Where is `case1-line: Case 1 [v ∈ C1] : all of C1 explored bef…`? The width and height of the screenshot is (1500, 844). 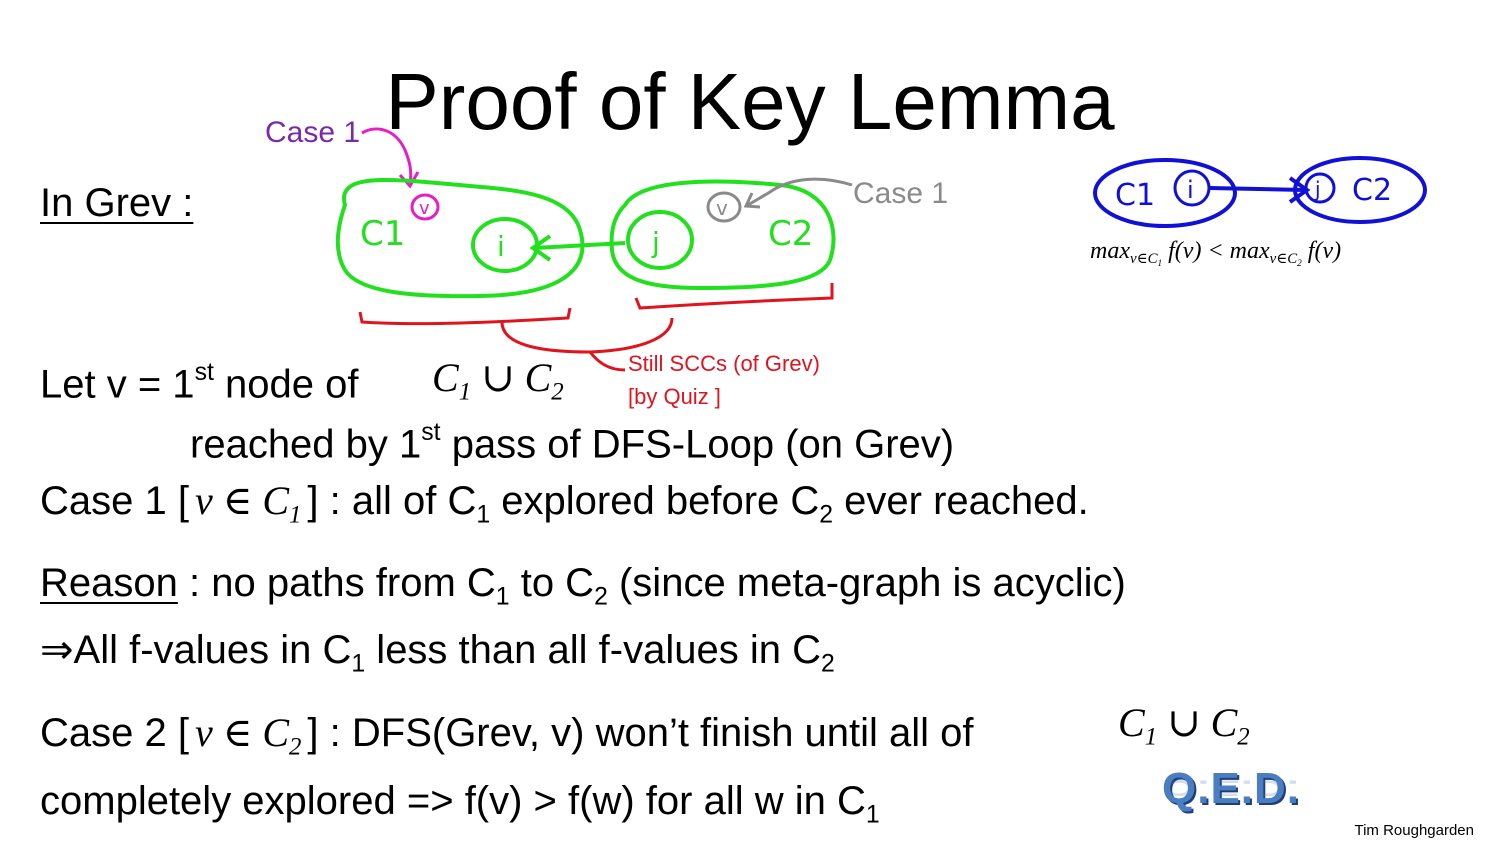
case1-line: Case 1 [v ∈ C1] : all of C1 explored bef… is located at coordinates (564, 503).